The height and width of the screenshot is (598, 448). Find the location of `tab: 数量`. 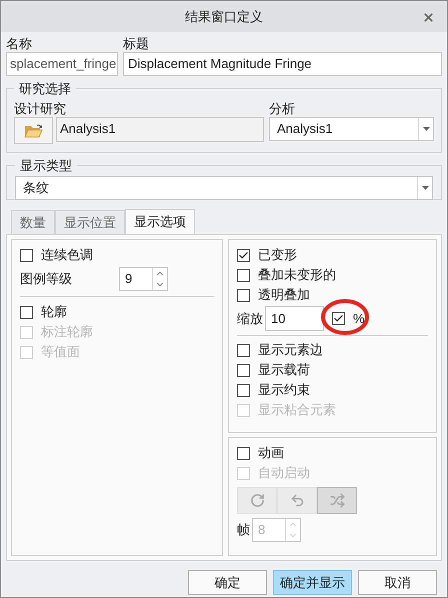

tab: 数量 is located at coordinates (33, 222).